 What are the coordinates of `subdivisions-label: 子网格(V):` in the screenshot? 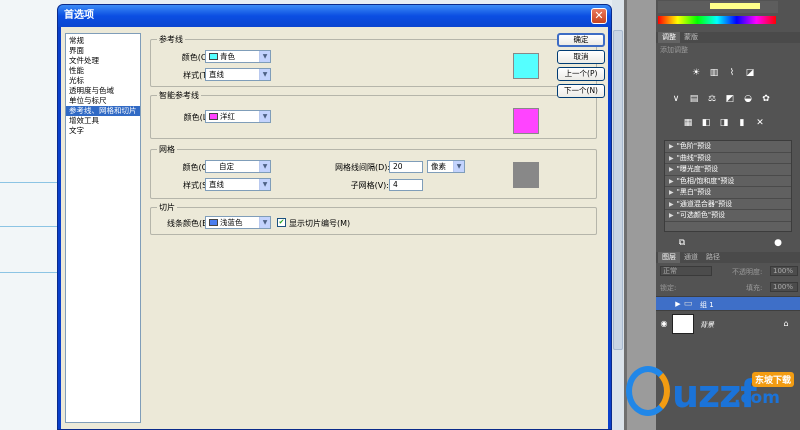 It's located at (369, 185).